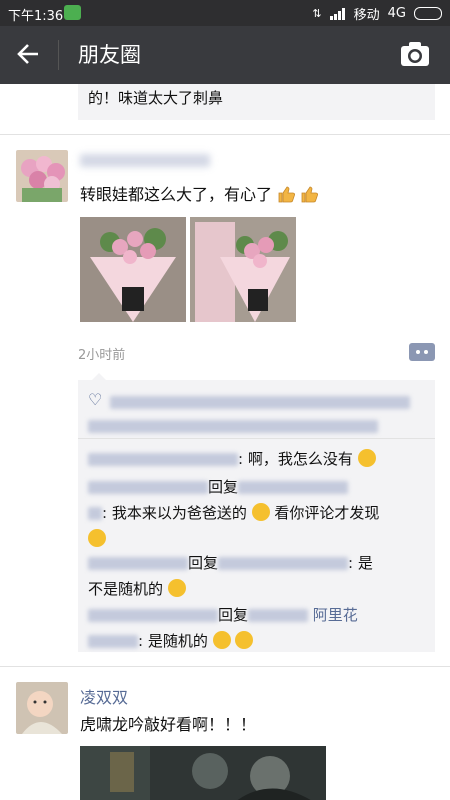 This screenshot has width=450, height=800. Describe the element at coordinates (257, 563) in the screenshot. I see `comment-item: 回复 : 是` at that location.